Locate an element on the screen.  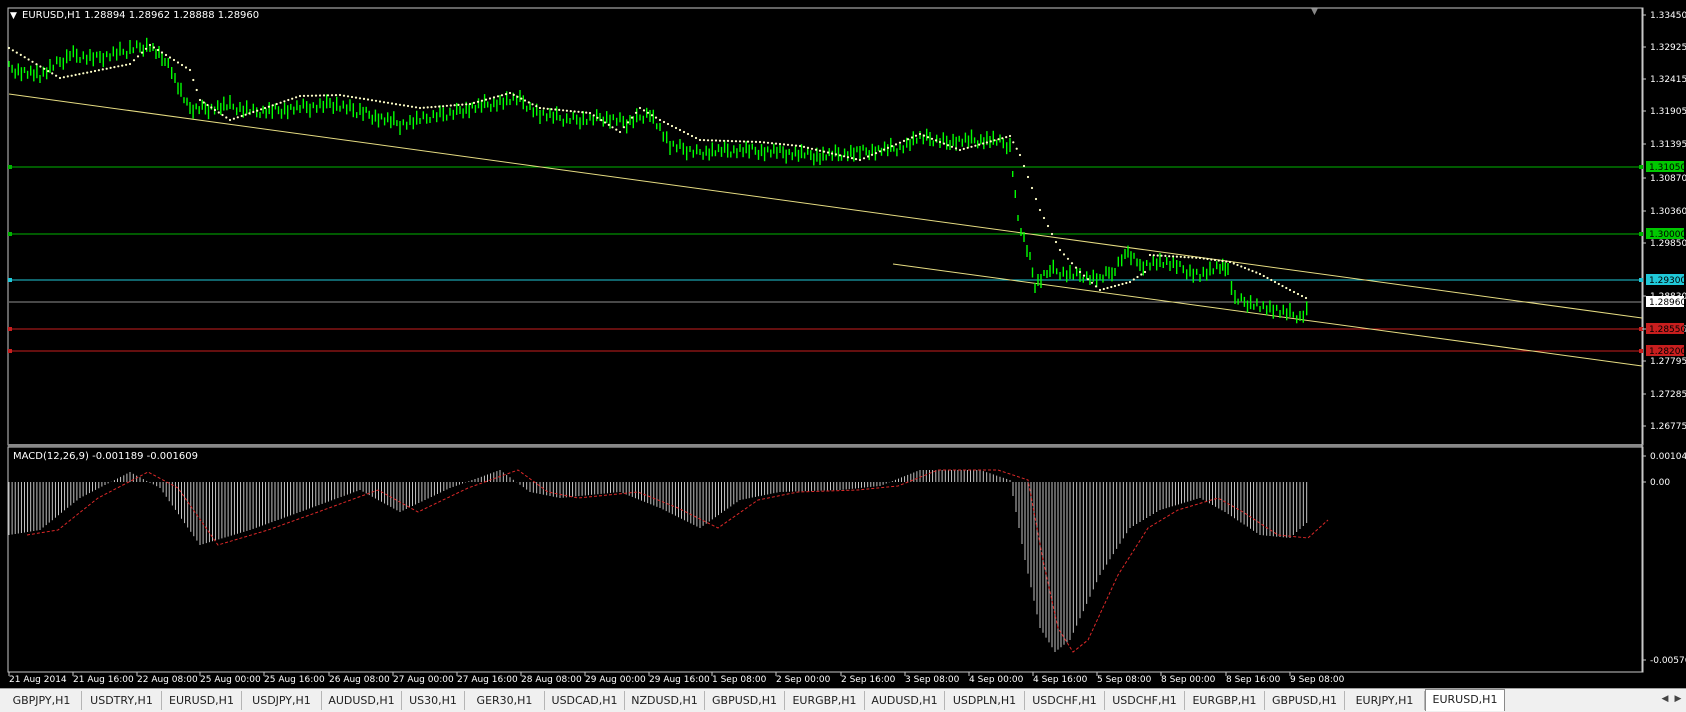
time-tick-label: 21 Aug 16:00 is located at coordinates (103, 680).